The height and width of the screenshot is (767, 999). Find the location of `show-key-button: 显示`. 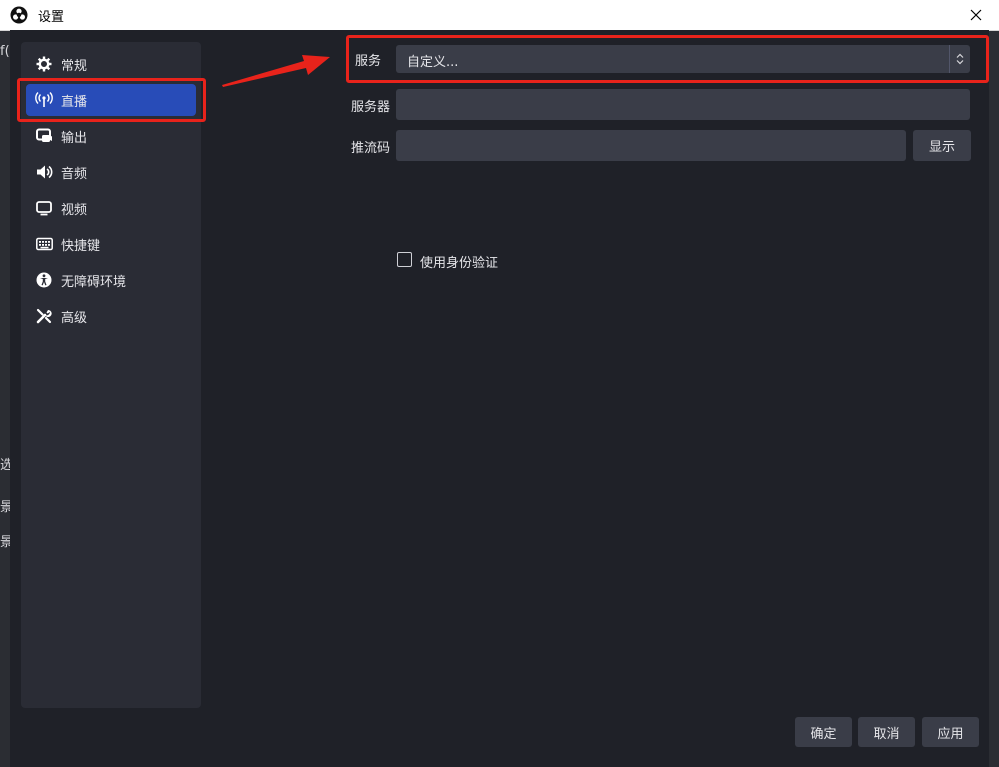

show-key-button: 显示 is located at coordinates (942, 145).